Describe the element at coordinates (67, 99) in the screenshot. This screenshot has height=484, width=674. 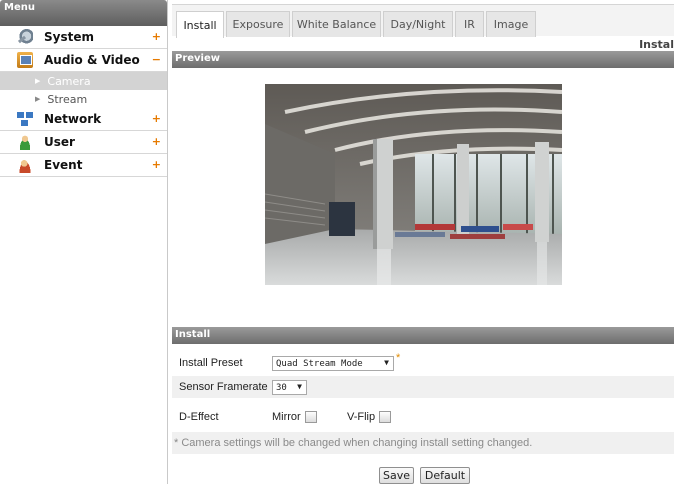
I see `sidebar-subitem-label: Stream` at that location.